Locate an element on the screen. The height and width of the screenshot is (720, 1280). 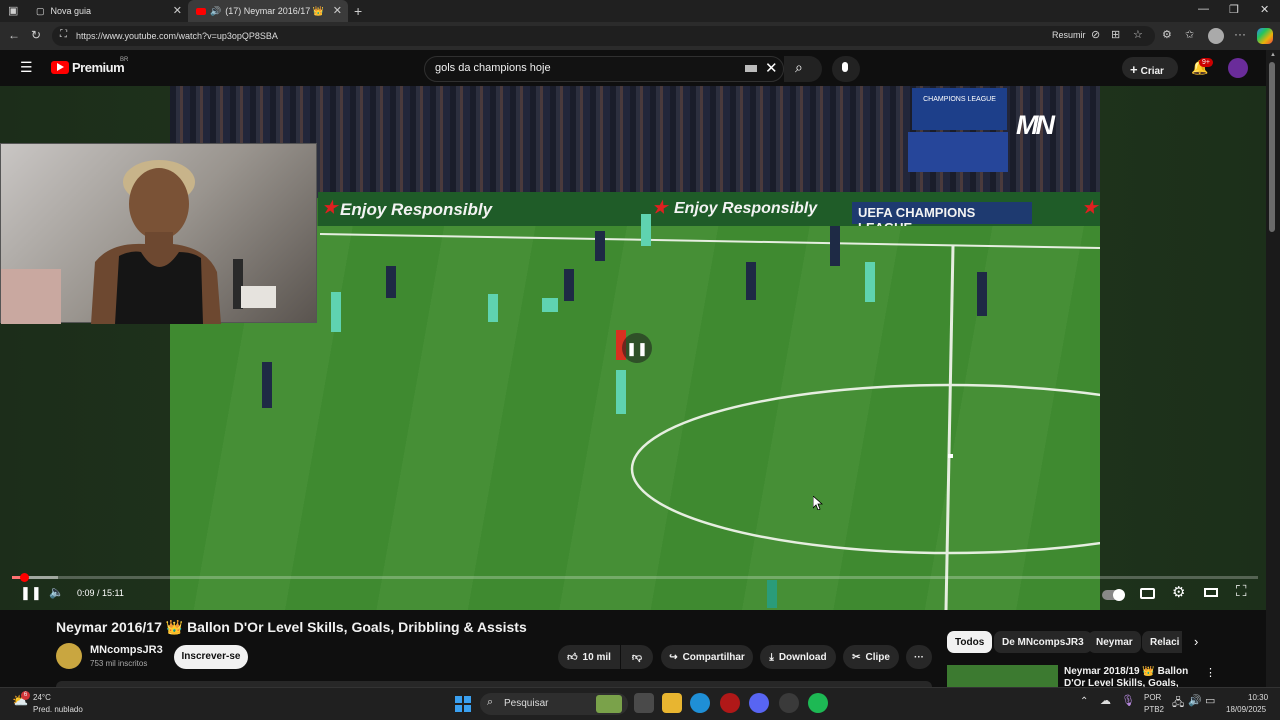
like-button: 👍︎ 10 mil is located at coordinates (589, 657).